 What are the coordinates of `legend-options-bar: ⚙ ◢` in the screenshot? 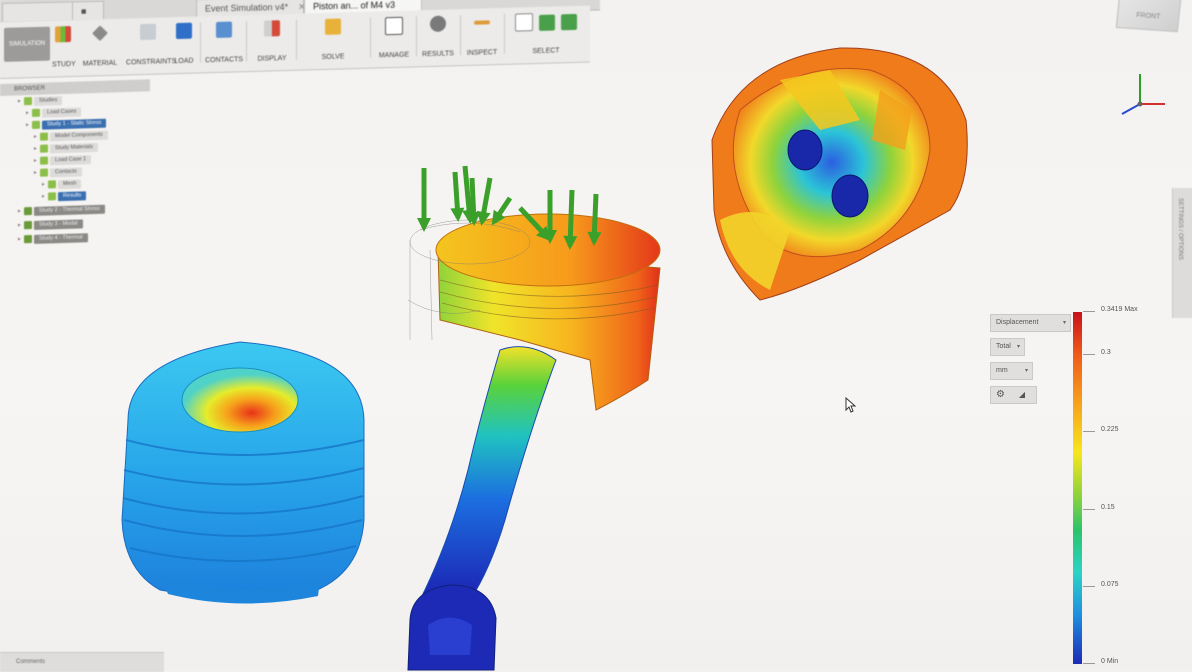 It's located at (1013, 395).